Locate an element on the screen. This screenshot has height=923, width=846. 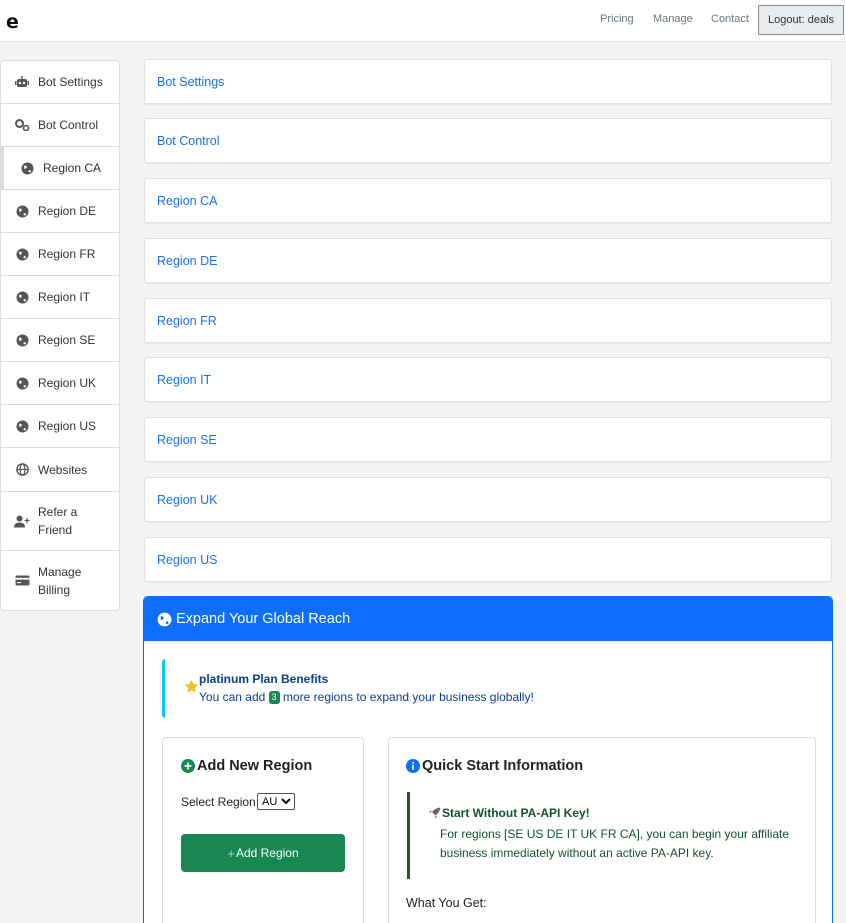
sidebar-item-label: Region CA is located at coordinates (72, 168).